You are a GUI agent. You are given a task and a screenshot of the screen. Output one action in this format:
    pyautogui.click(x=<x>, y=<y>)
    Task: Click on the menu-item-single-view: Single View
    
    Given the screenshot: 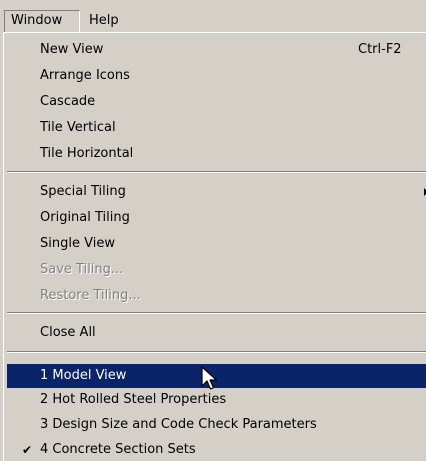 What is the action you would take?
    pyautogui.click(x=216, y=244)
    